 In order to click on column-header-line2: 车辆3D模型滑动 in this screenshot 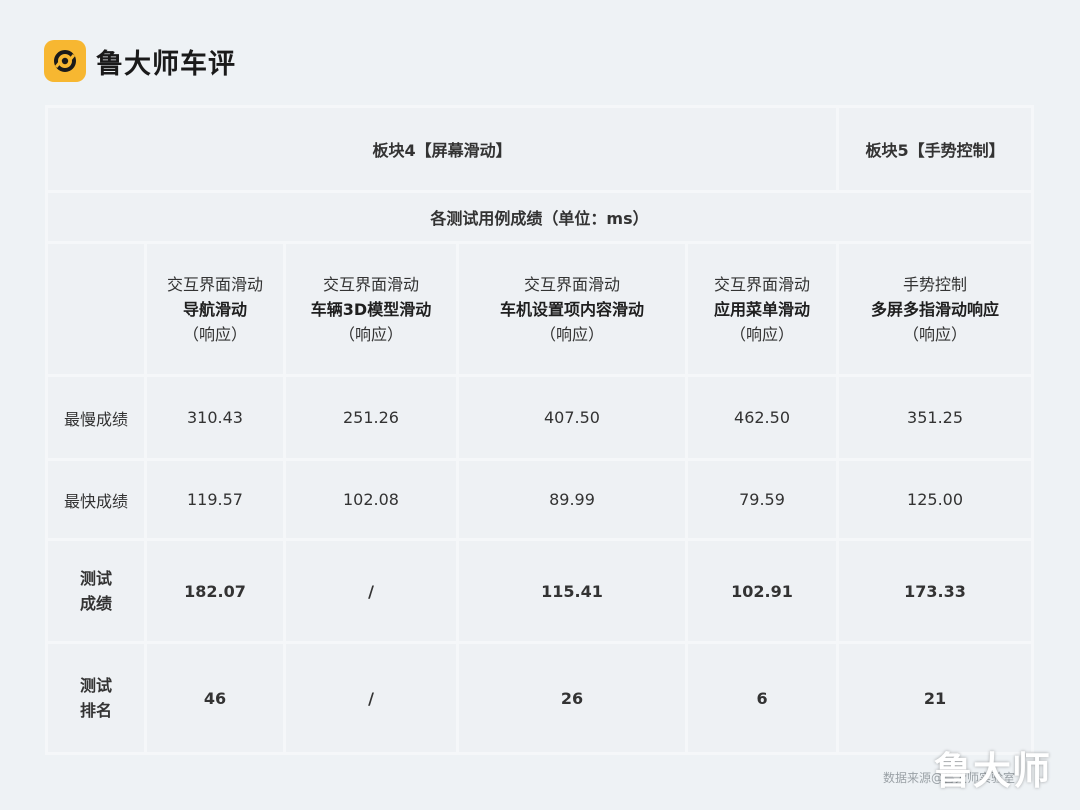, I will do `click(371, 309)`.